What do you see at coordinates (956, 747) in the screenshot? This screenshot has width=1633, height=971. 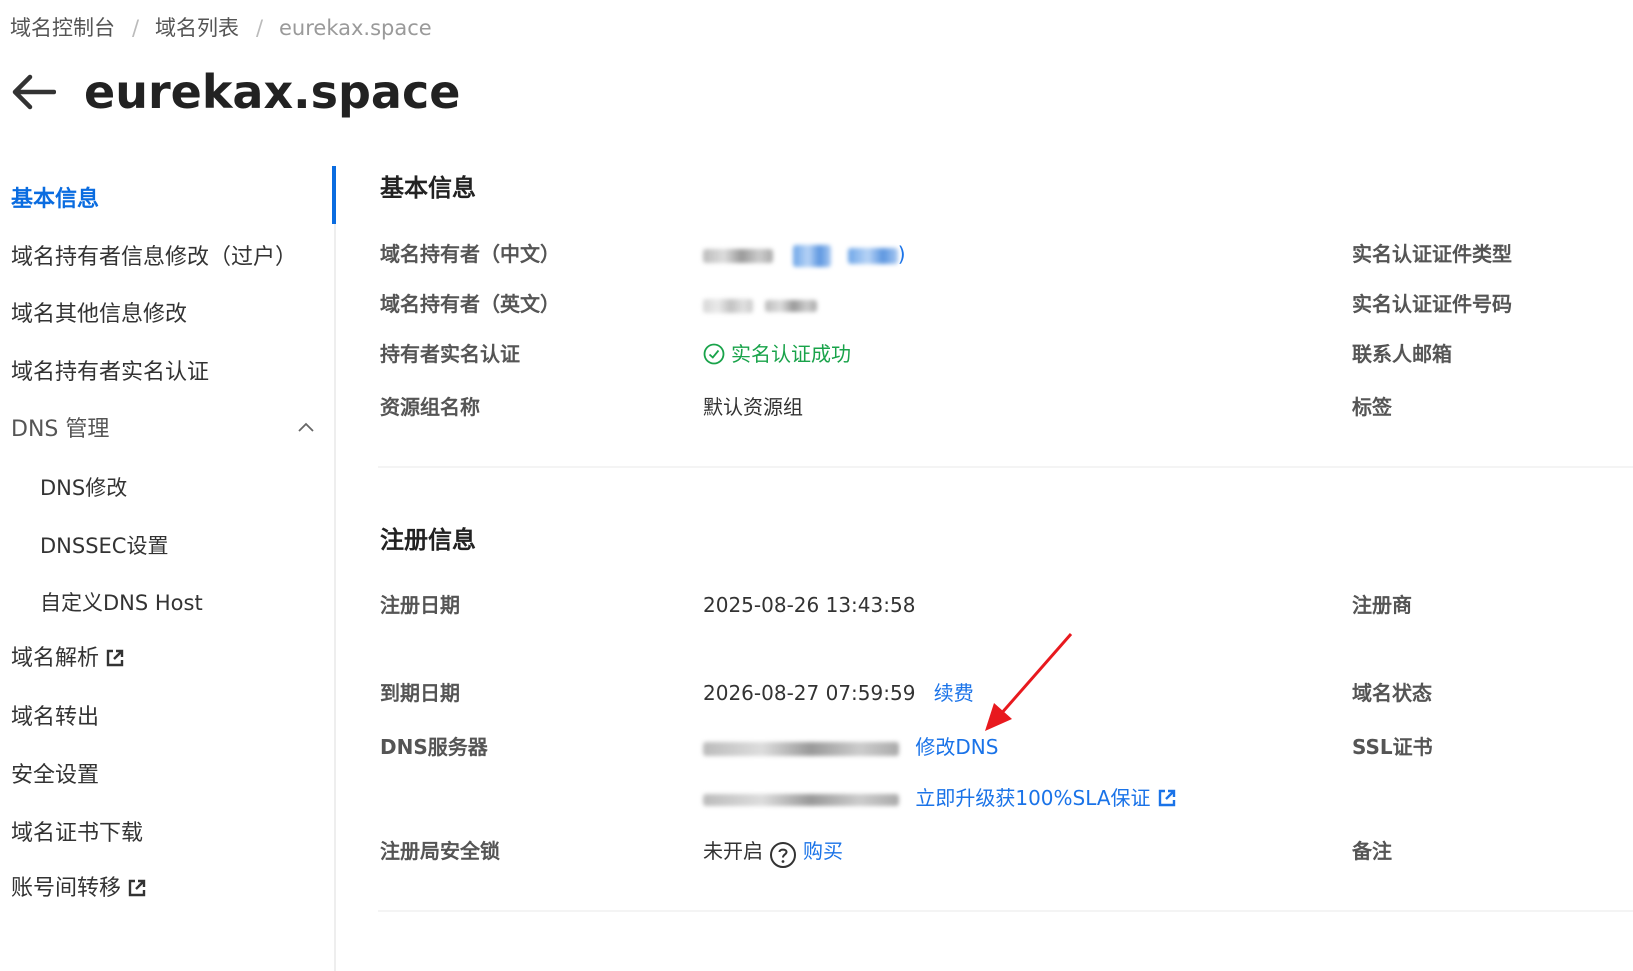 I see `modify-dns-link: 修改DNS` at bounding box center [956, 747].